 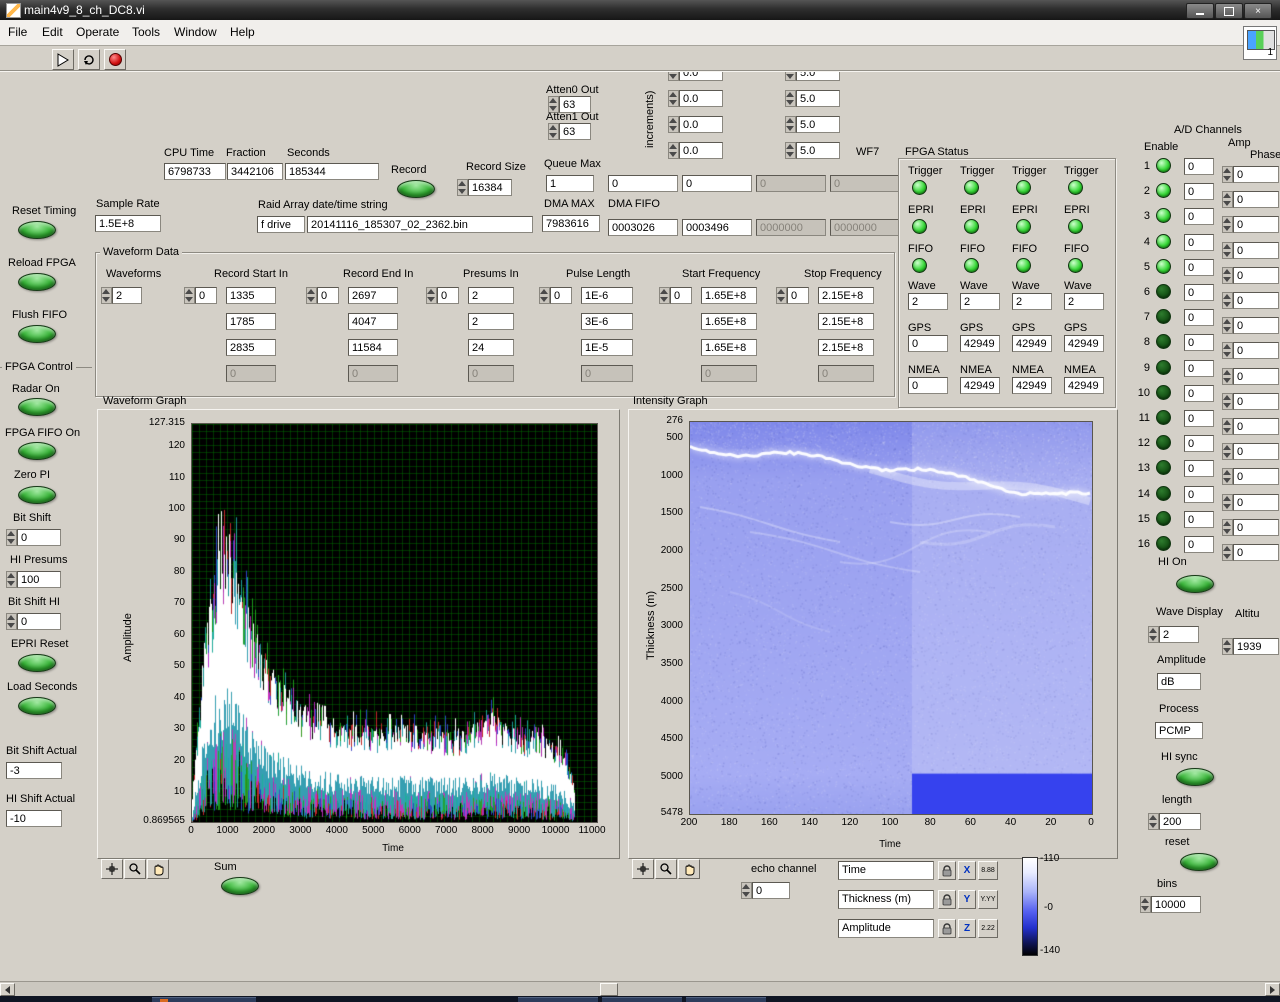 What do you see at coordinates (1179, 634) in the screenshot?
I see `wave-display-field: 2` at bounding box center [1179, 634].